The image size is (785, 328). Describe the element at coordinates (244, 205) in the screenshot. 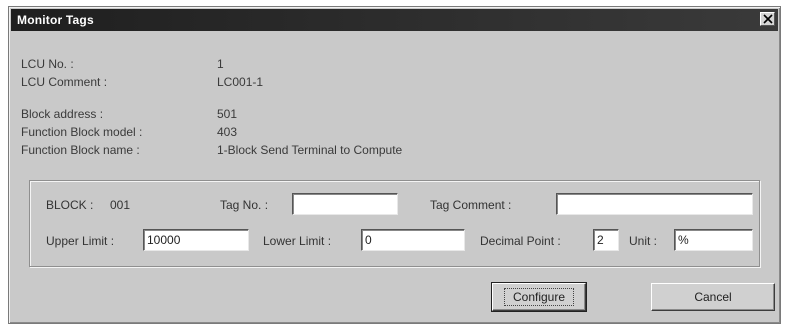

I see `tag-no-label: Tag No. :` at that location.